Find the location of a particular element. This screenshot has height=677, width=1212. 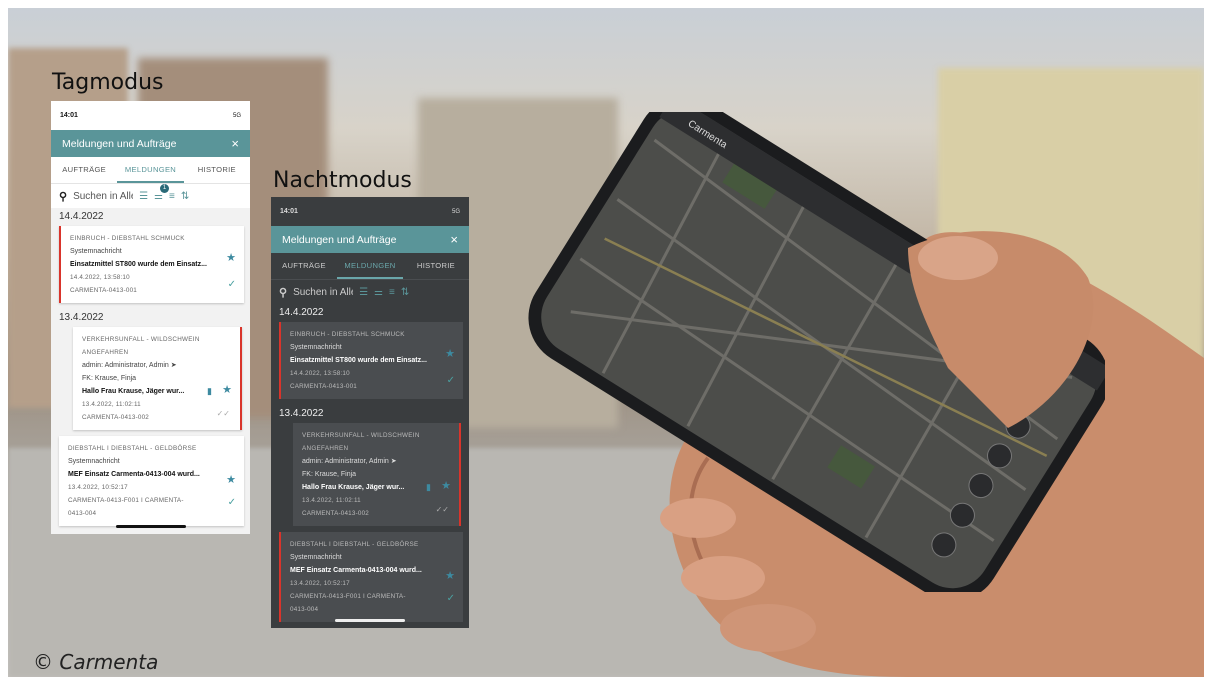

search-bar: ⚲ Suchen in Alle ☰ ⚌ ≡ ⇅ is located at coordinates (370, 291).